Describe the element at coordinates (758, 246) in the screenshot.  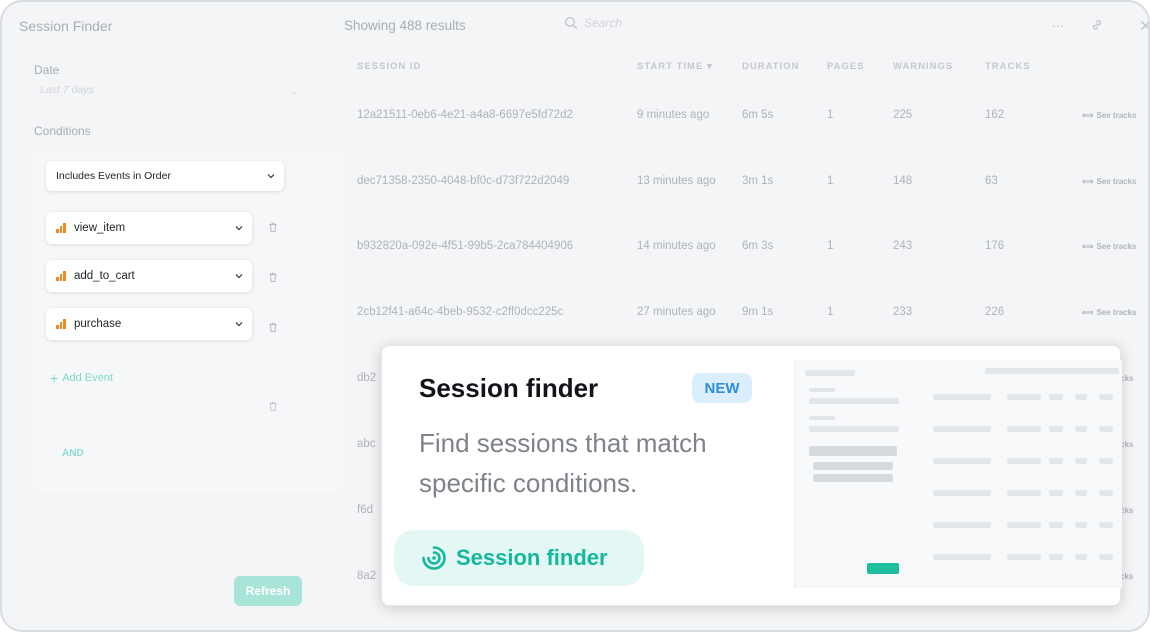
I see `duration-cell: 6m 3s` at that location.